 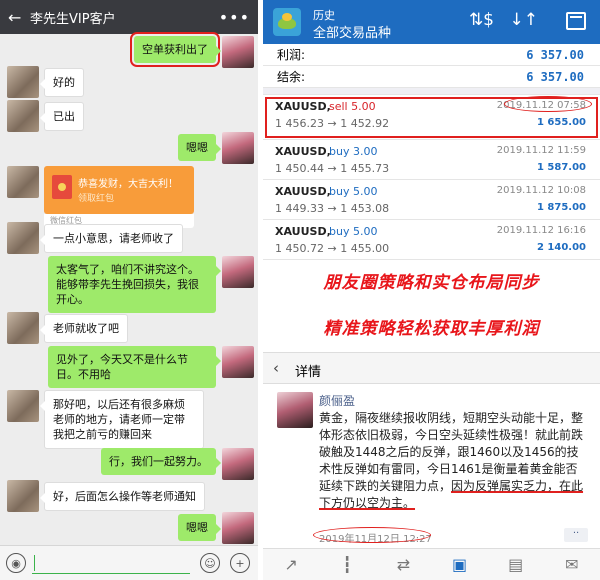 What do you see at coordinates (576, 535) in the screenshot?
I see `post-more-button: ··` at bounding box center [576, 535].